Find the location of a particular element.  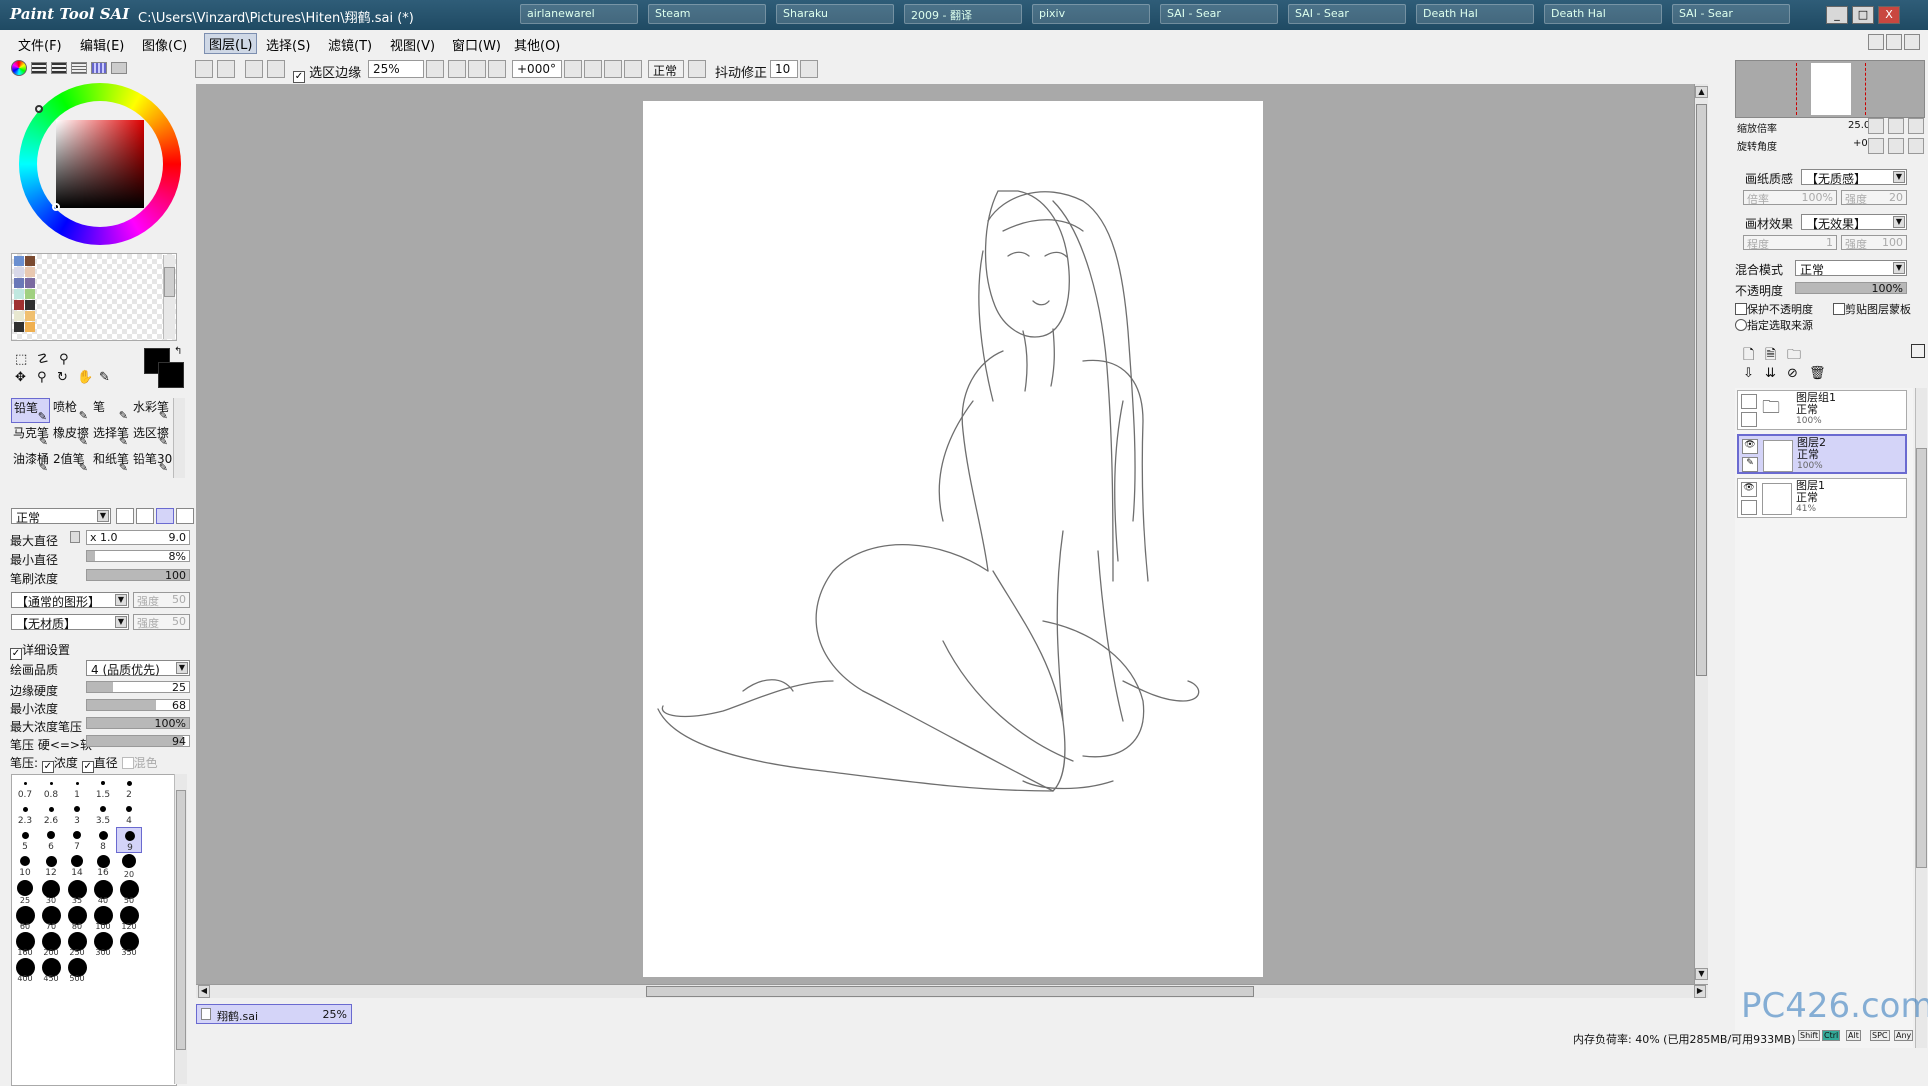

secondary-color is located at coordinates (171, 375).